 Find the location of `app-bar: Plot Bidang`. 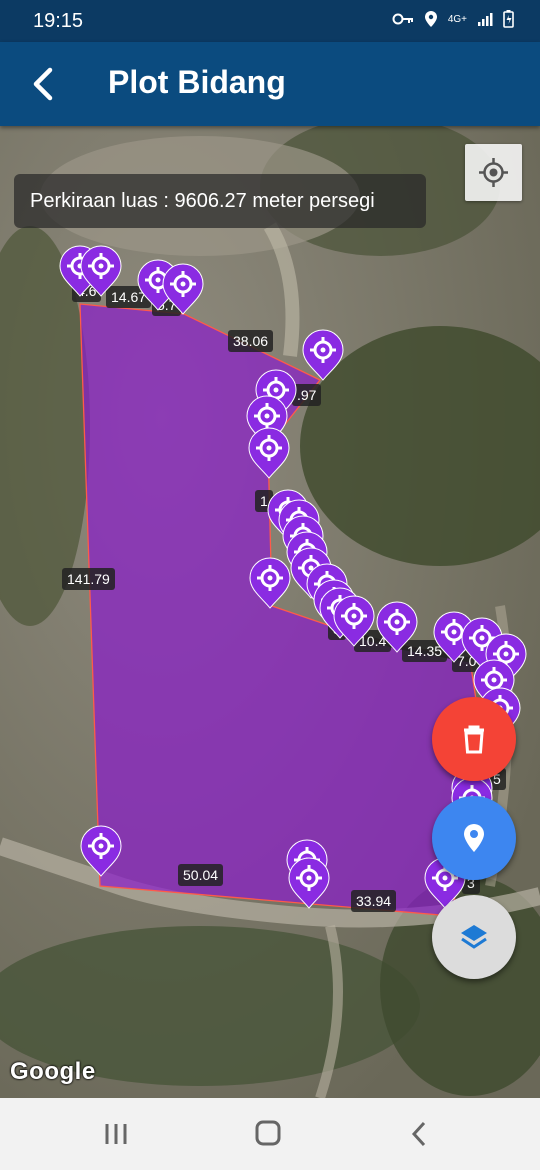

app-bar: Plot Bidang is located at coordinates (270, 84).